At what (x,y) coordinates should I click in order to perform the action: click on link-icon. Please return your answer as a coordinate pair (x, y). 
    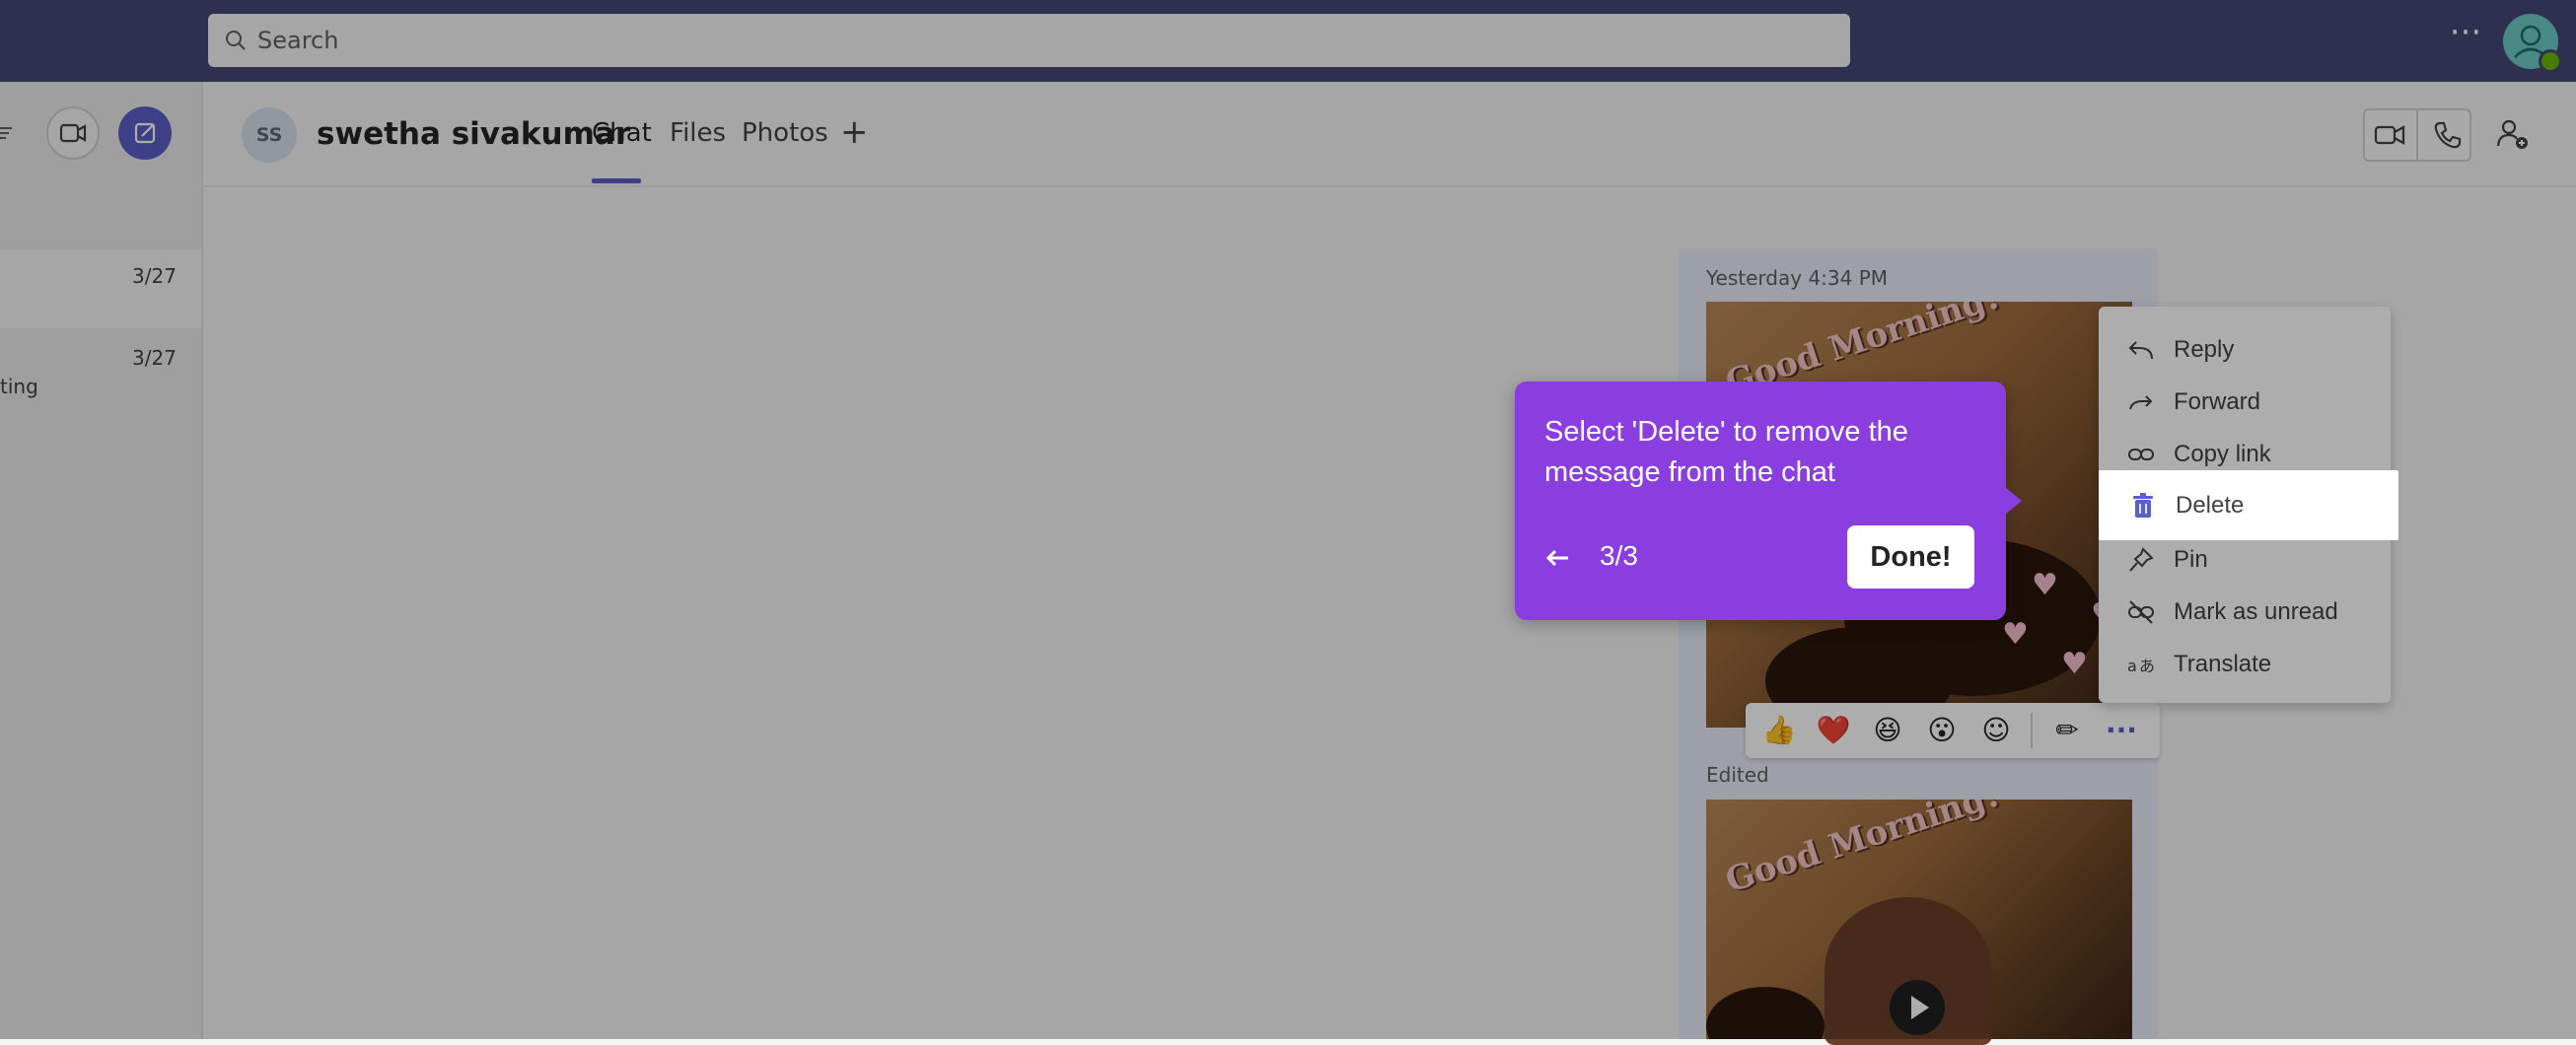
    Looking at the image, I should click on (2141, 454).